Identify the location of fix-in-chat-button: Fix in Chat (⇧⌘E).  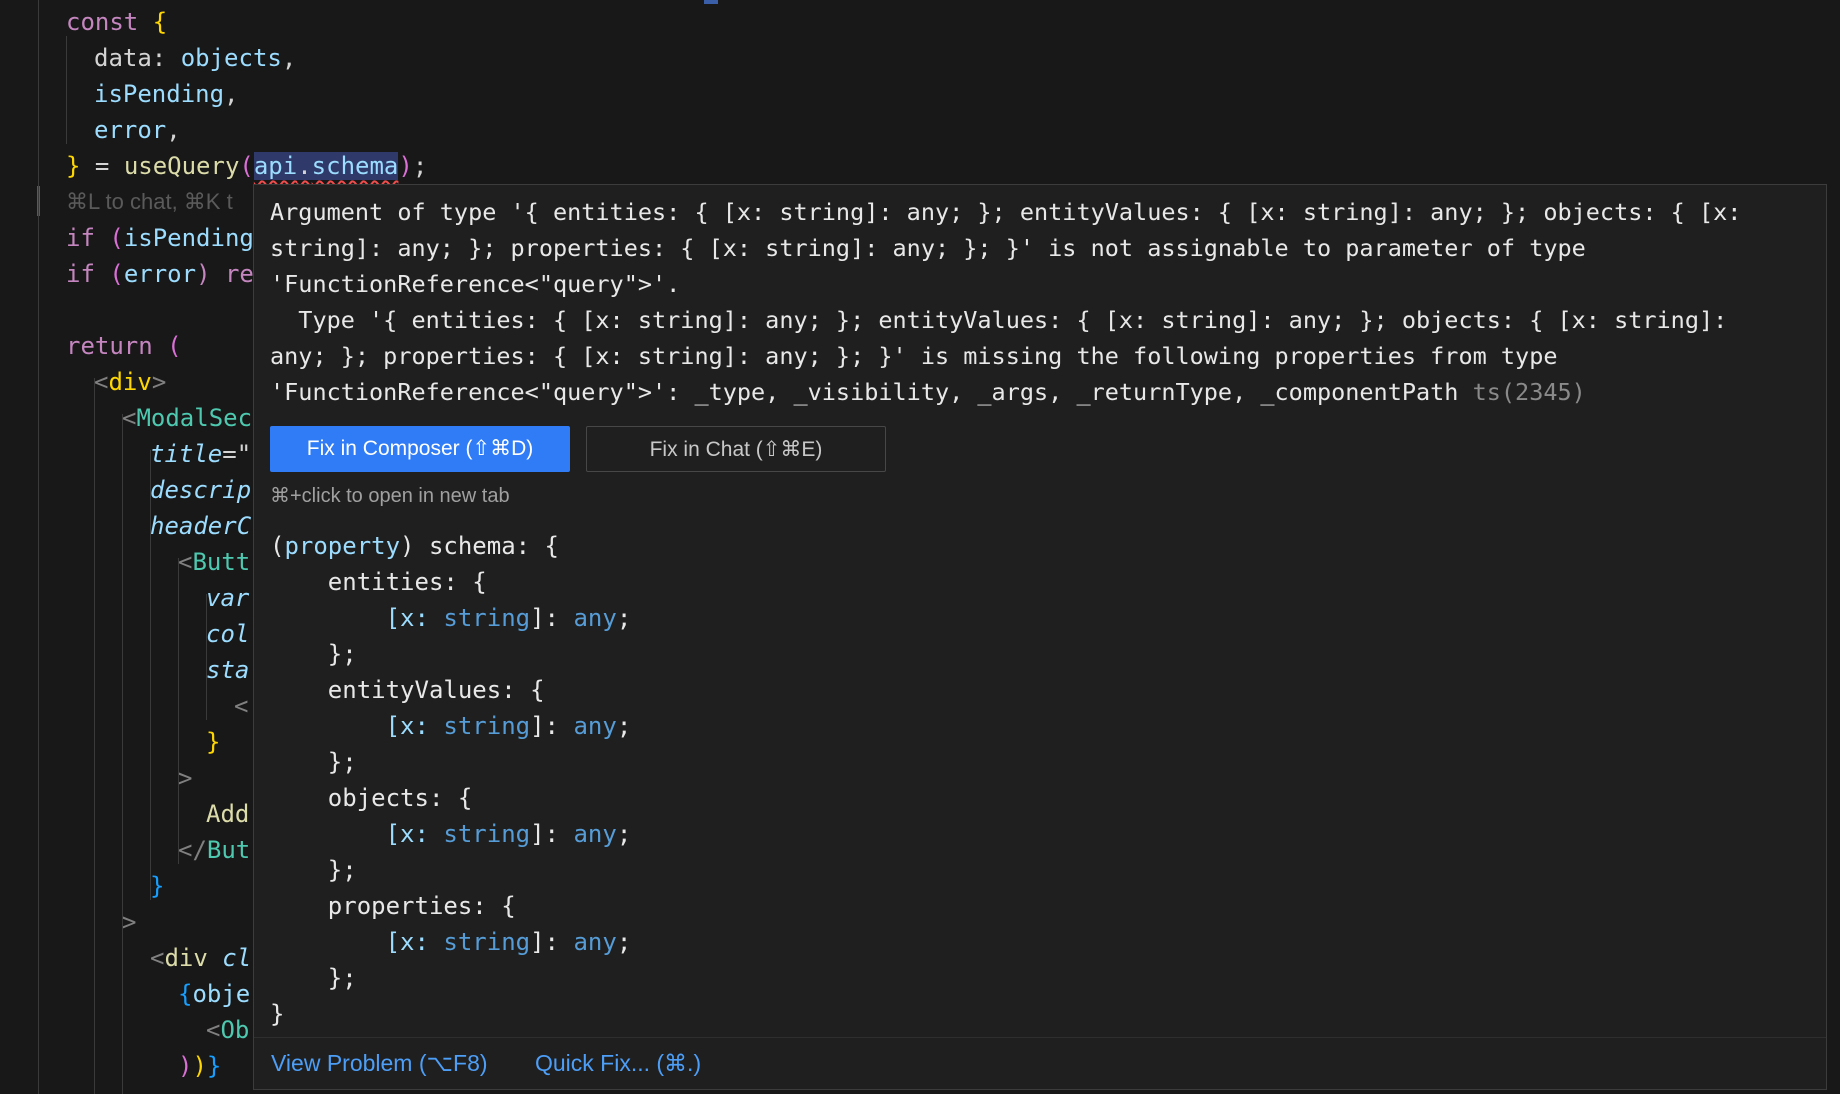
(736, 449).